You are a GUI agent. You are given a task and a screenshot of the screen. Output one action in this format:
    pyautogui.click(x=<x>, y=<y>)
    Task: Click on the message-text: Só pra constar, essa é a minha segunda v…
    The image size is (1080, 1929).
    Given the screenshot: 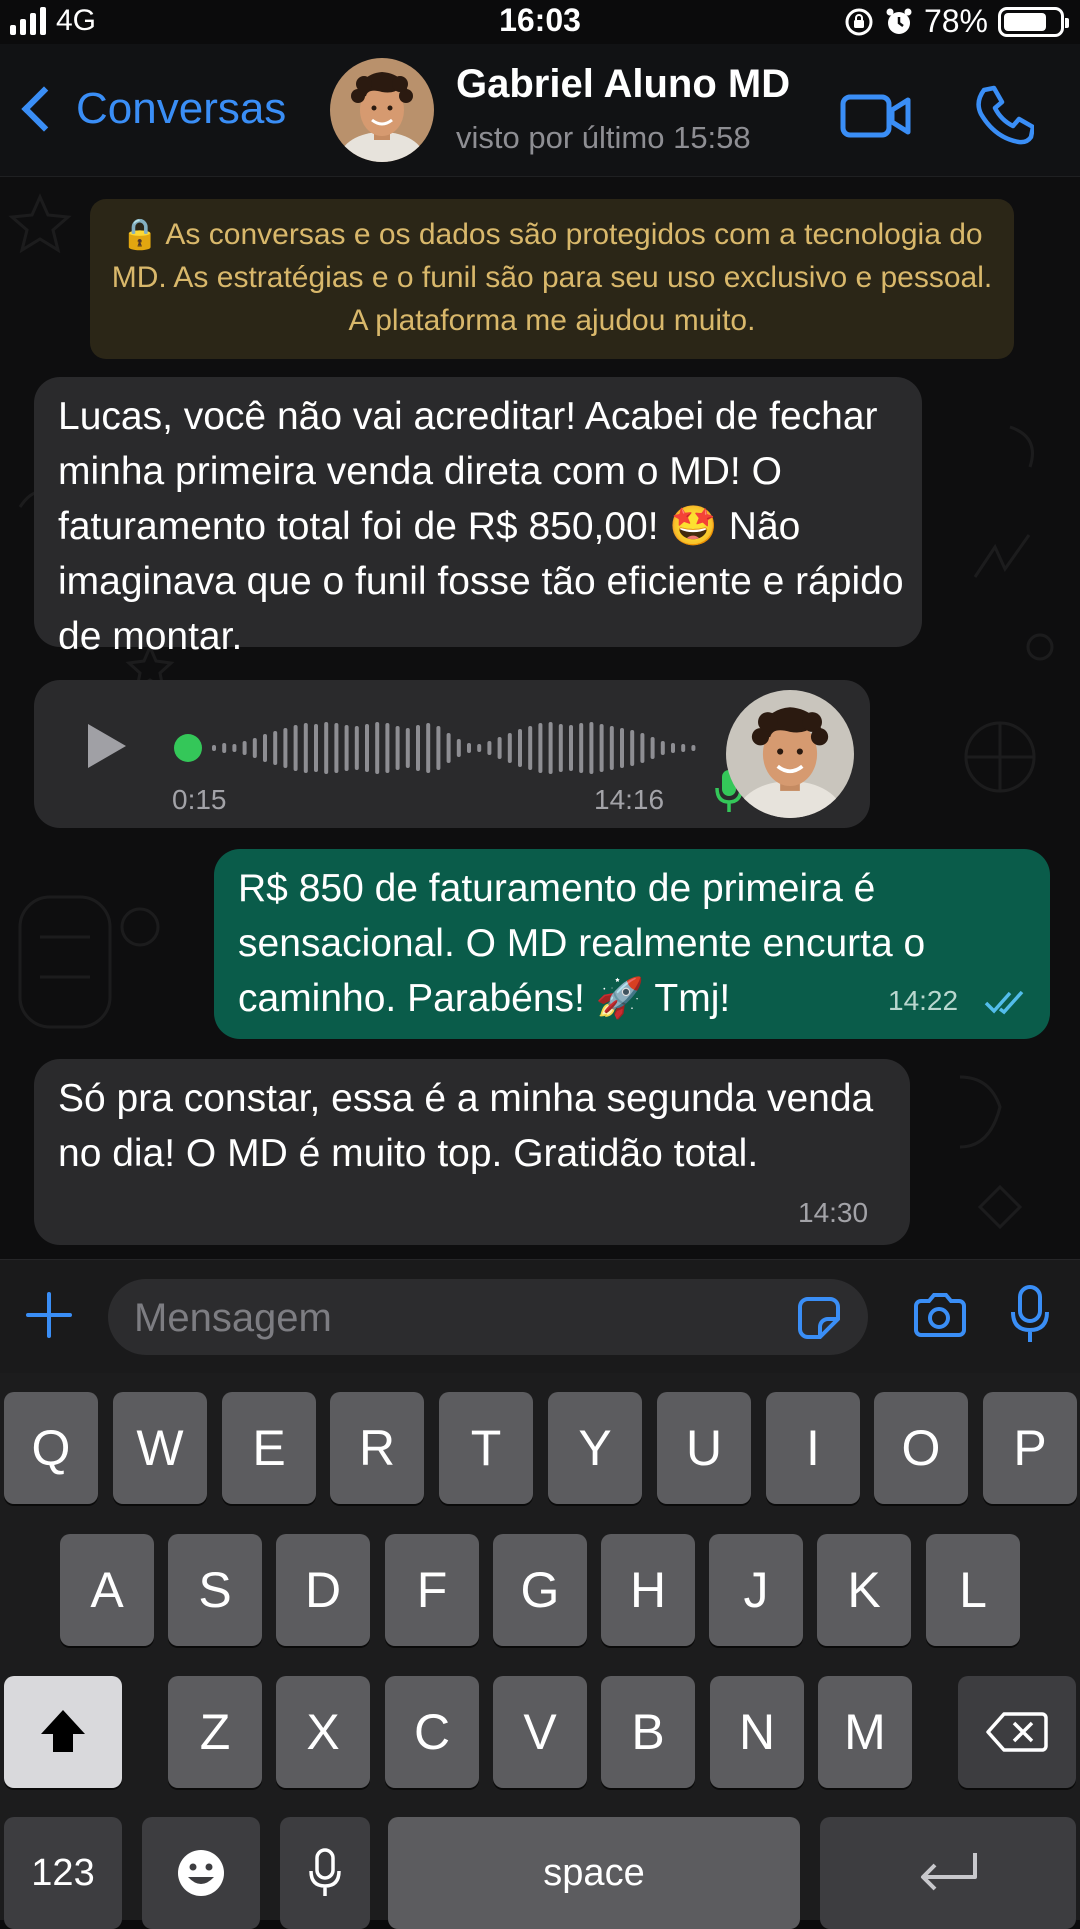 What is the action you would take?
    pyautogui.click(x=466, y=1126)
    